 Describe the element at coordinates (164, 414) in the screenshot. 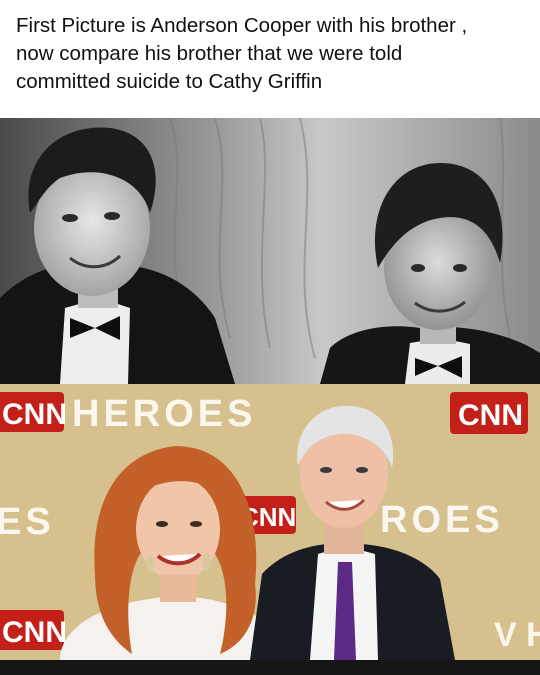

I see `heroes-text: HEROES` at that location.